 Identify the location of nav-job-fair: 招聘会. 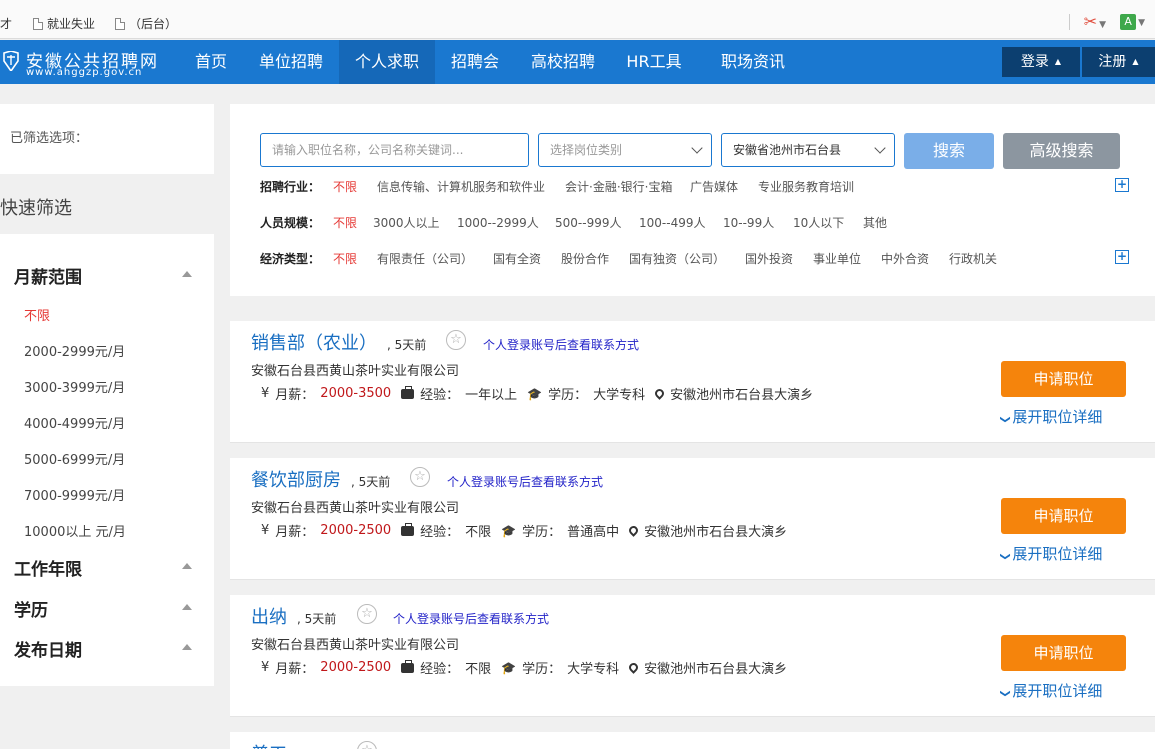
(475, 62).